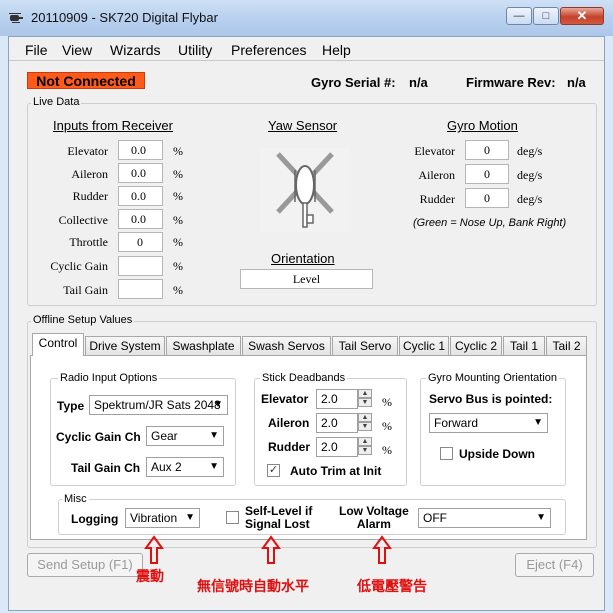 This screenshot has height=613, width=613. What do you see at coordinates (373, 524) in the screenshot?
I see `low-voltage-line-2: Alarm` at bounding box center [373, 524].